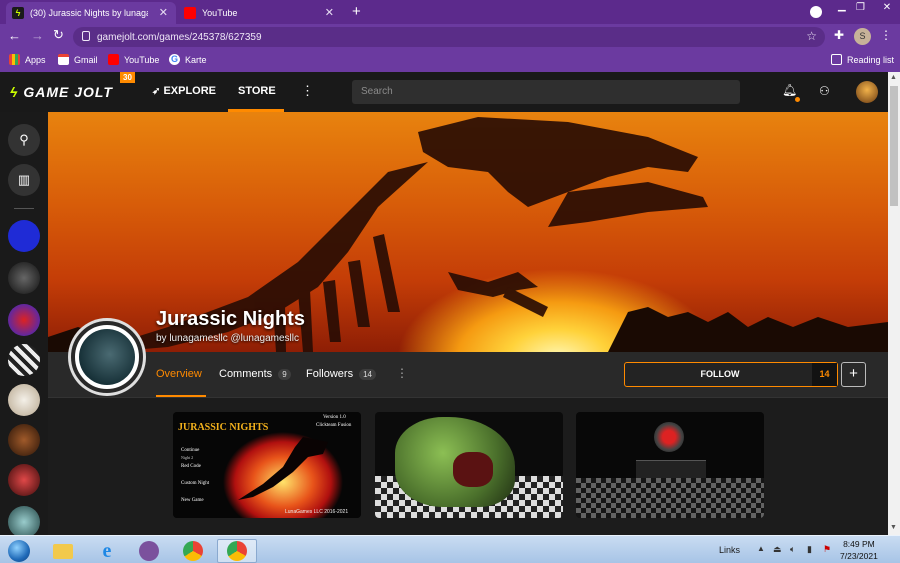  Describe the element at coordinates (260, 13) in the screenshot. I see `tab-youtube: YouTube ✕` at that location.